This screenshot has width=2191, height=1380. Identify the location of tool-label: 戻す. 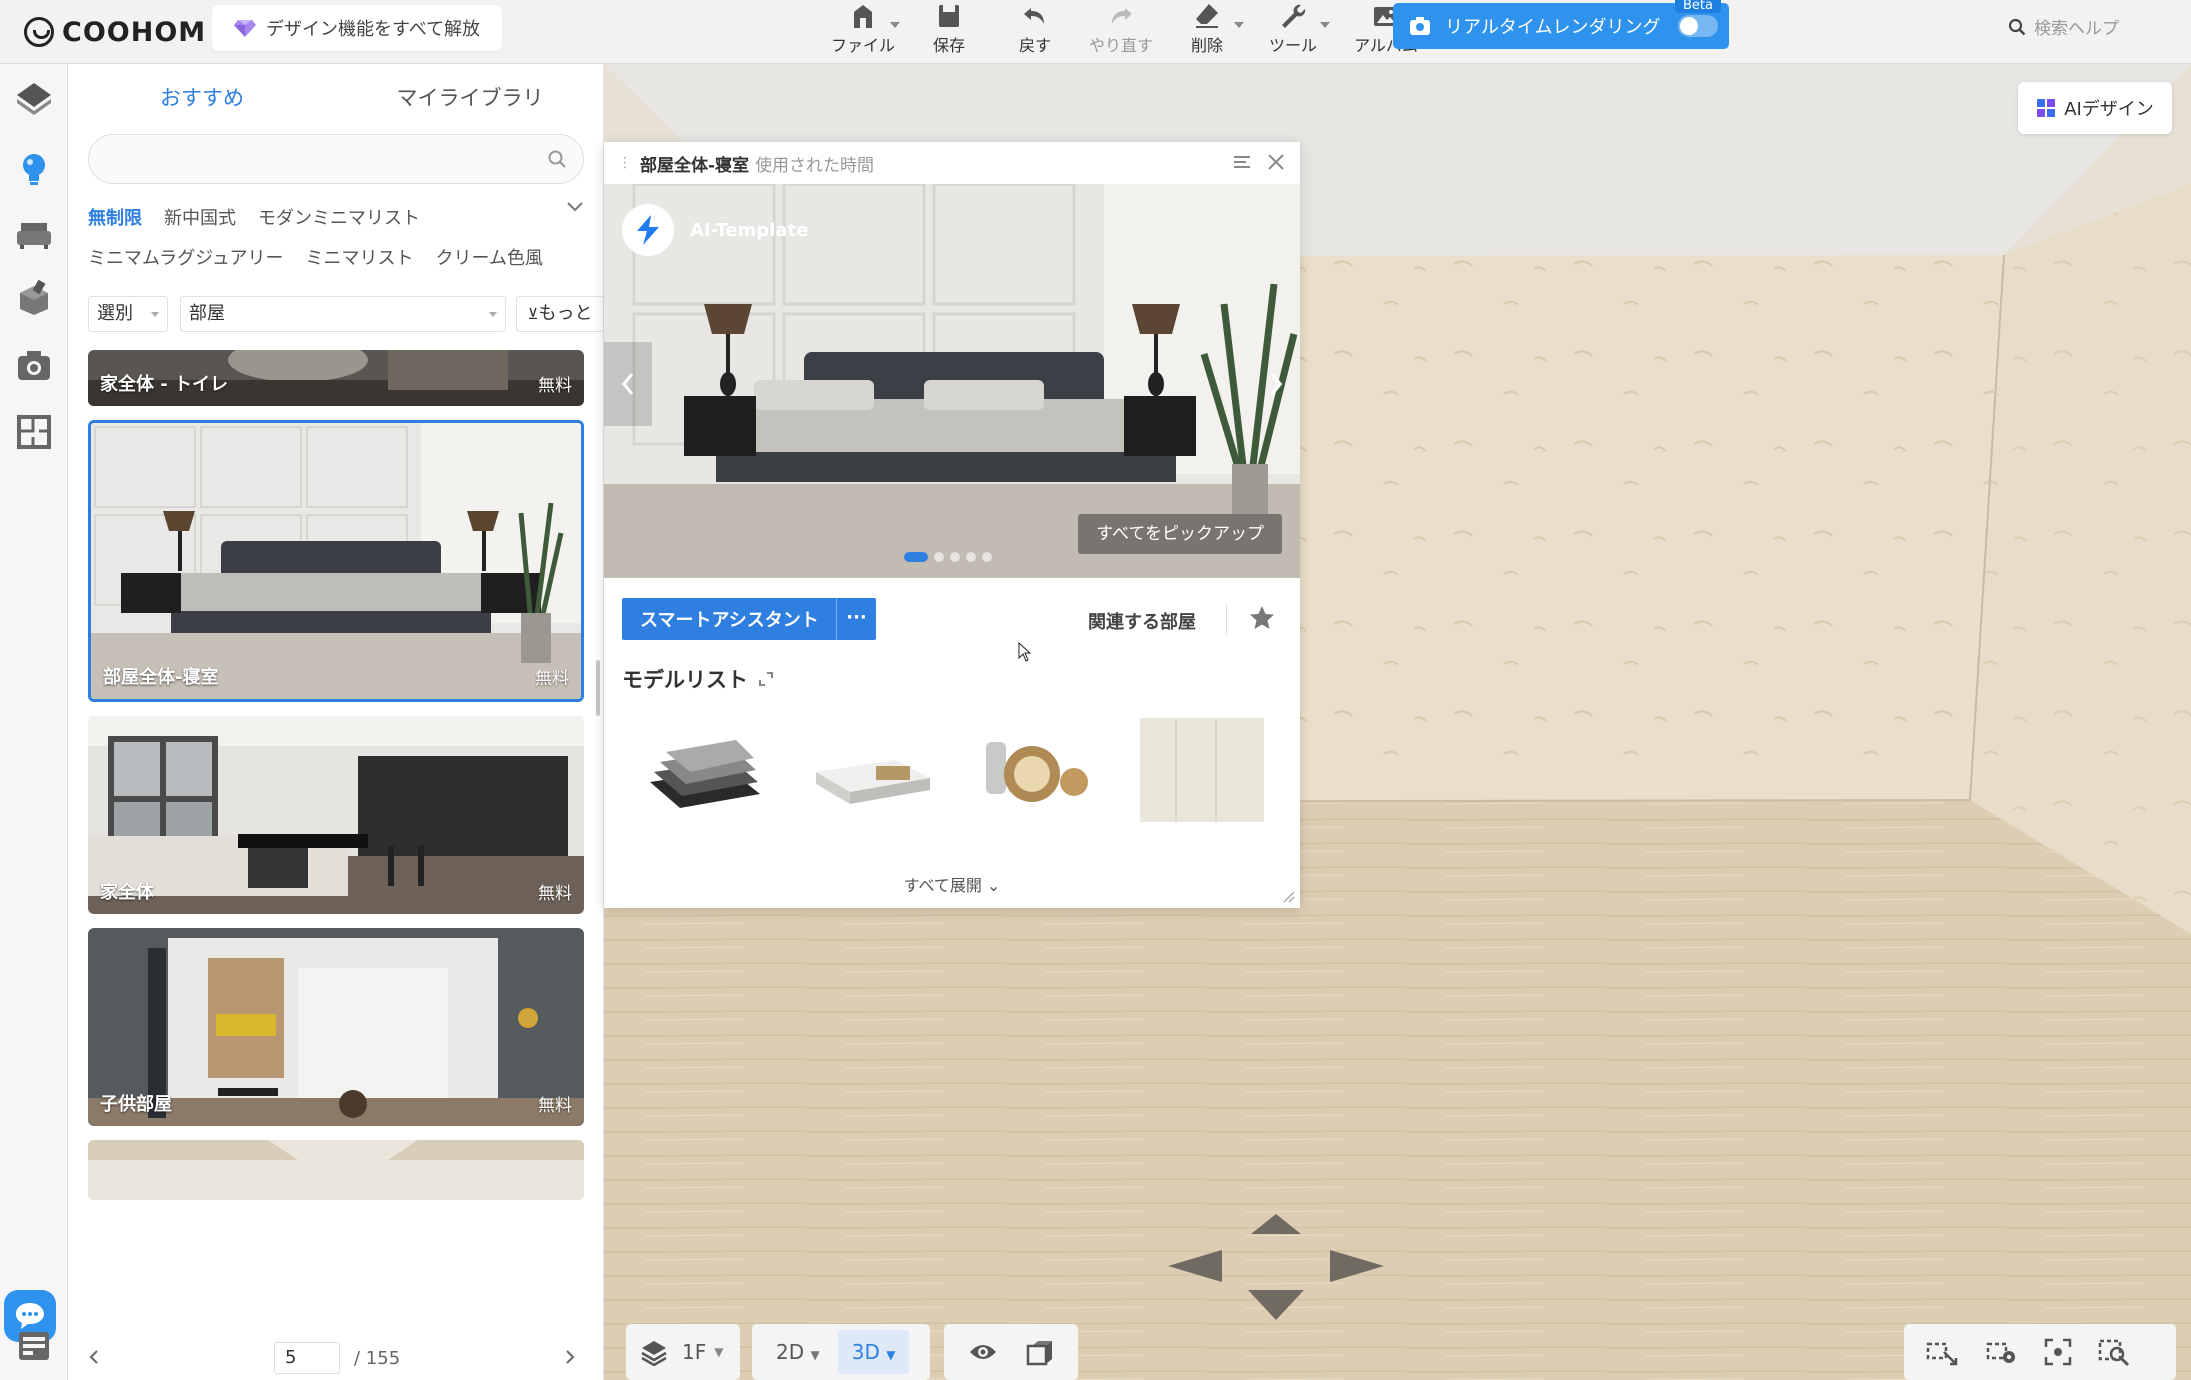
(1034, 45).